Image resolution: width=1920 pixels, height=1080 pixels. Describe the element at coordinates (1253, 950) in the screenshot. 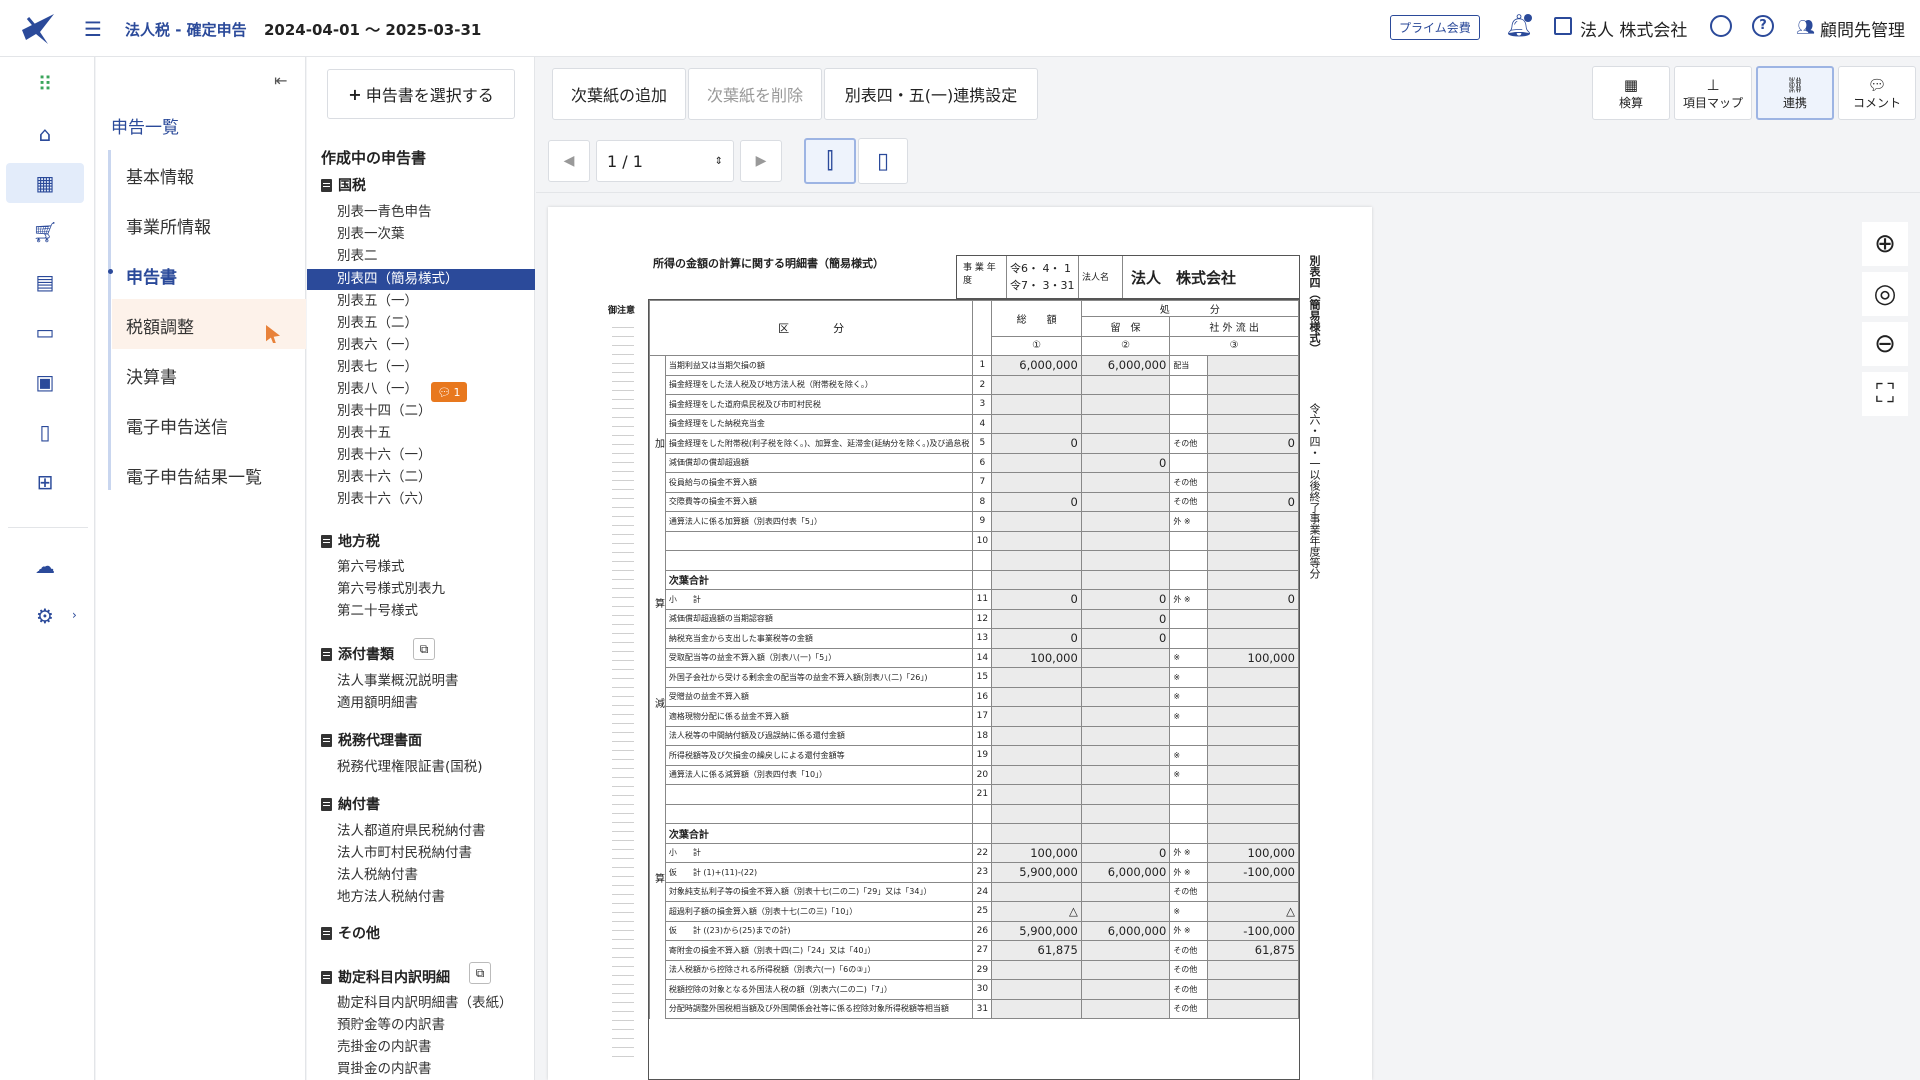

I see `row-outflow: 61,875` at that location.